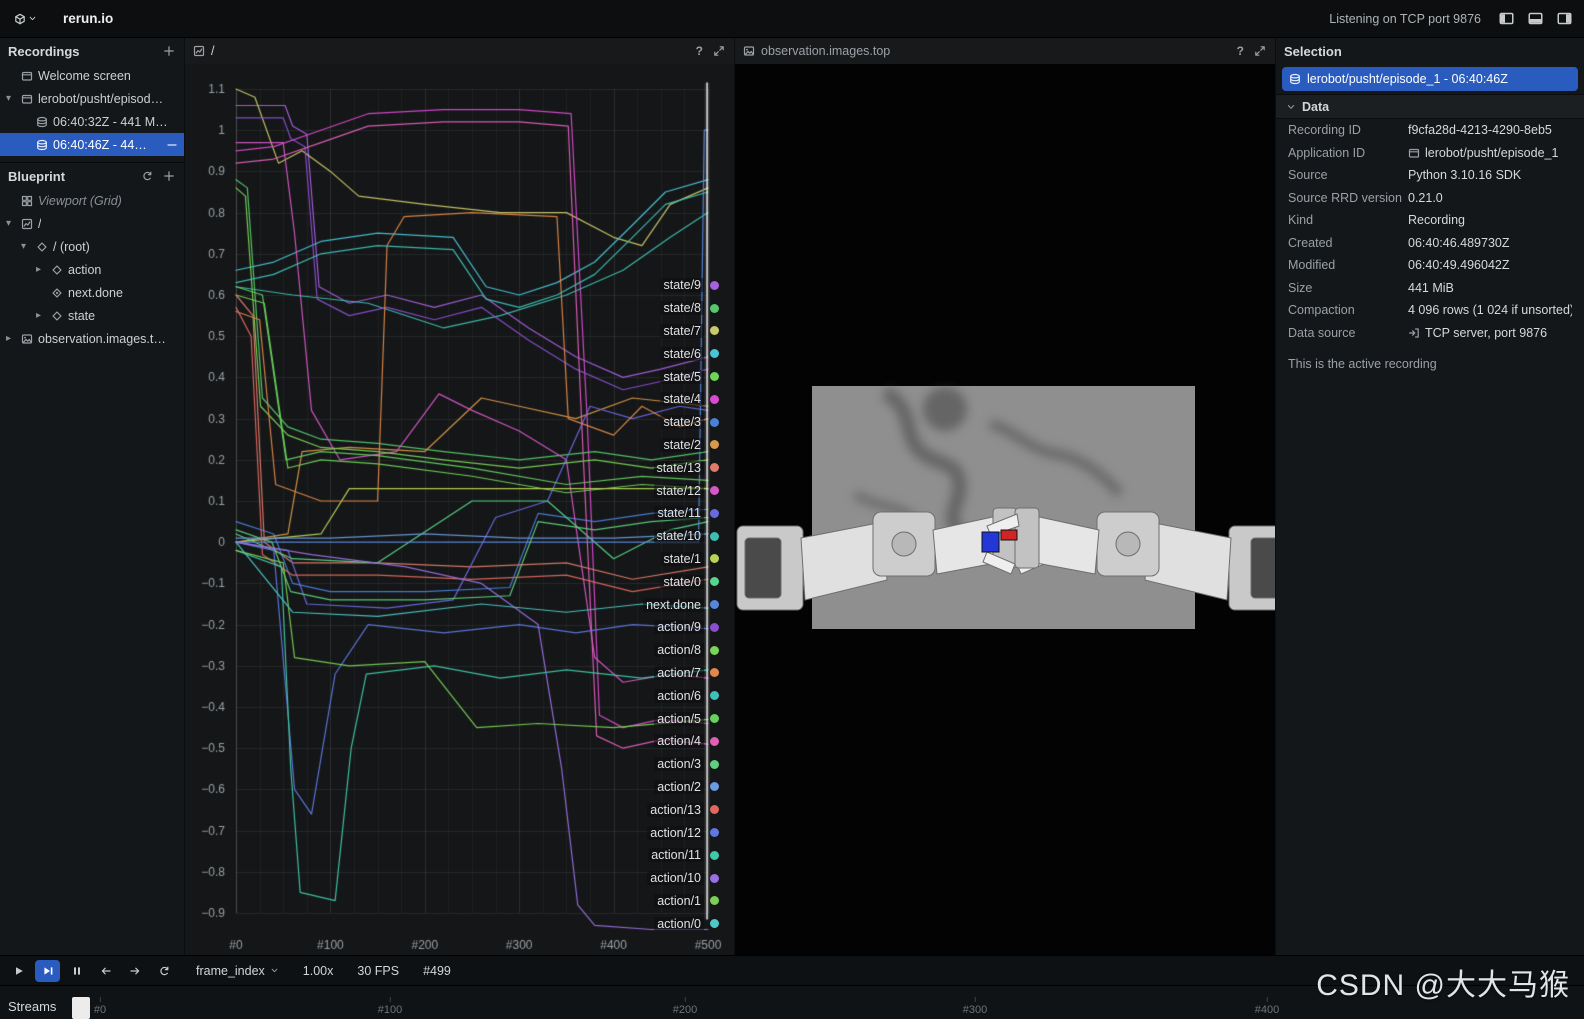  Describe the element at coordinates (318, 971) in the screenshot. I see `playback-speed: 1.00x` at that location.